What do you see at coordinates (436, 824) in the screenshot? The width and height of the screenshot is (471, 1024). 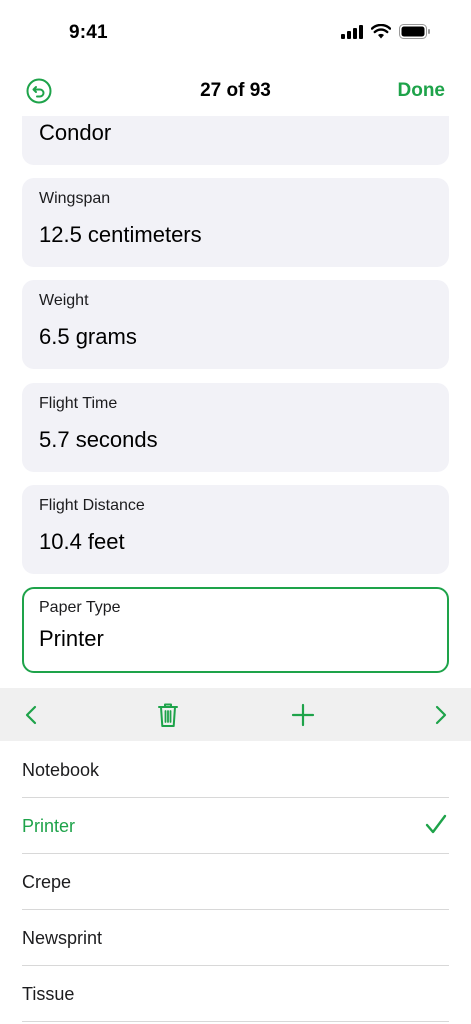 I see `checkmark-icon` at bounding box center [436, 824].